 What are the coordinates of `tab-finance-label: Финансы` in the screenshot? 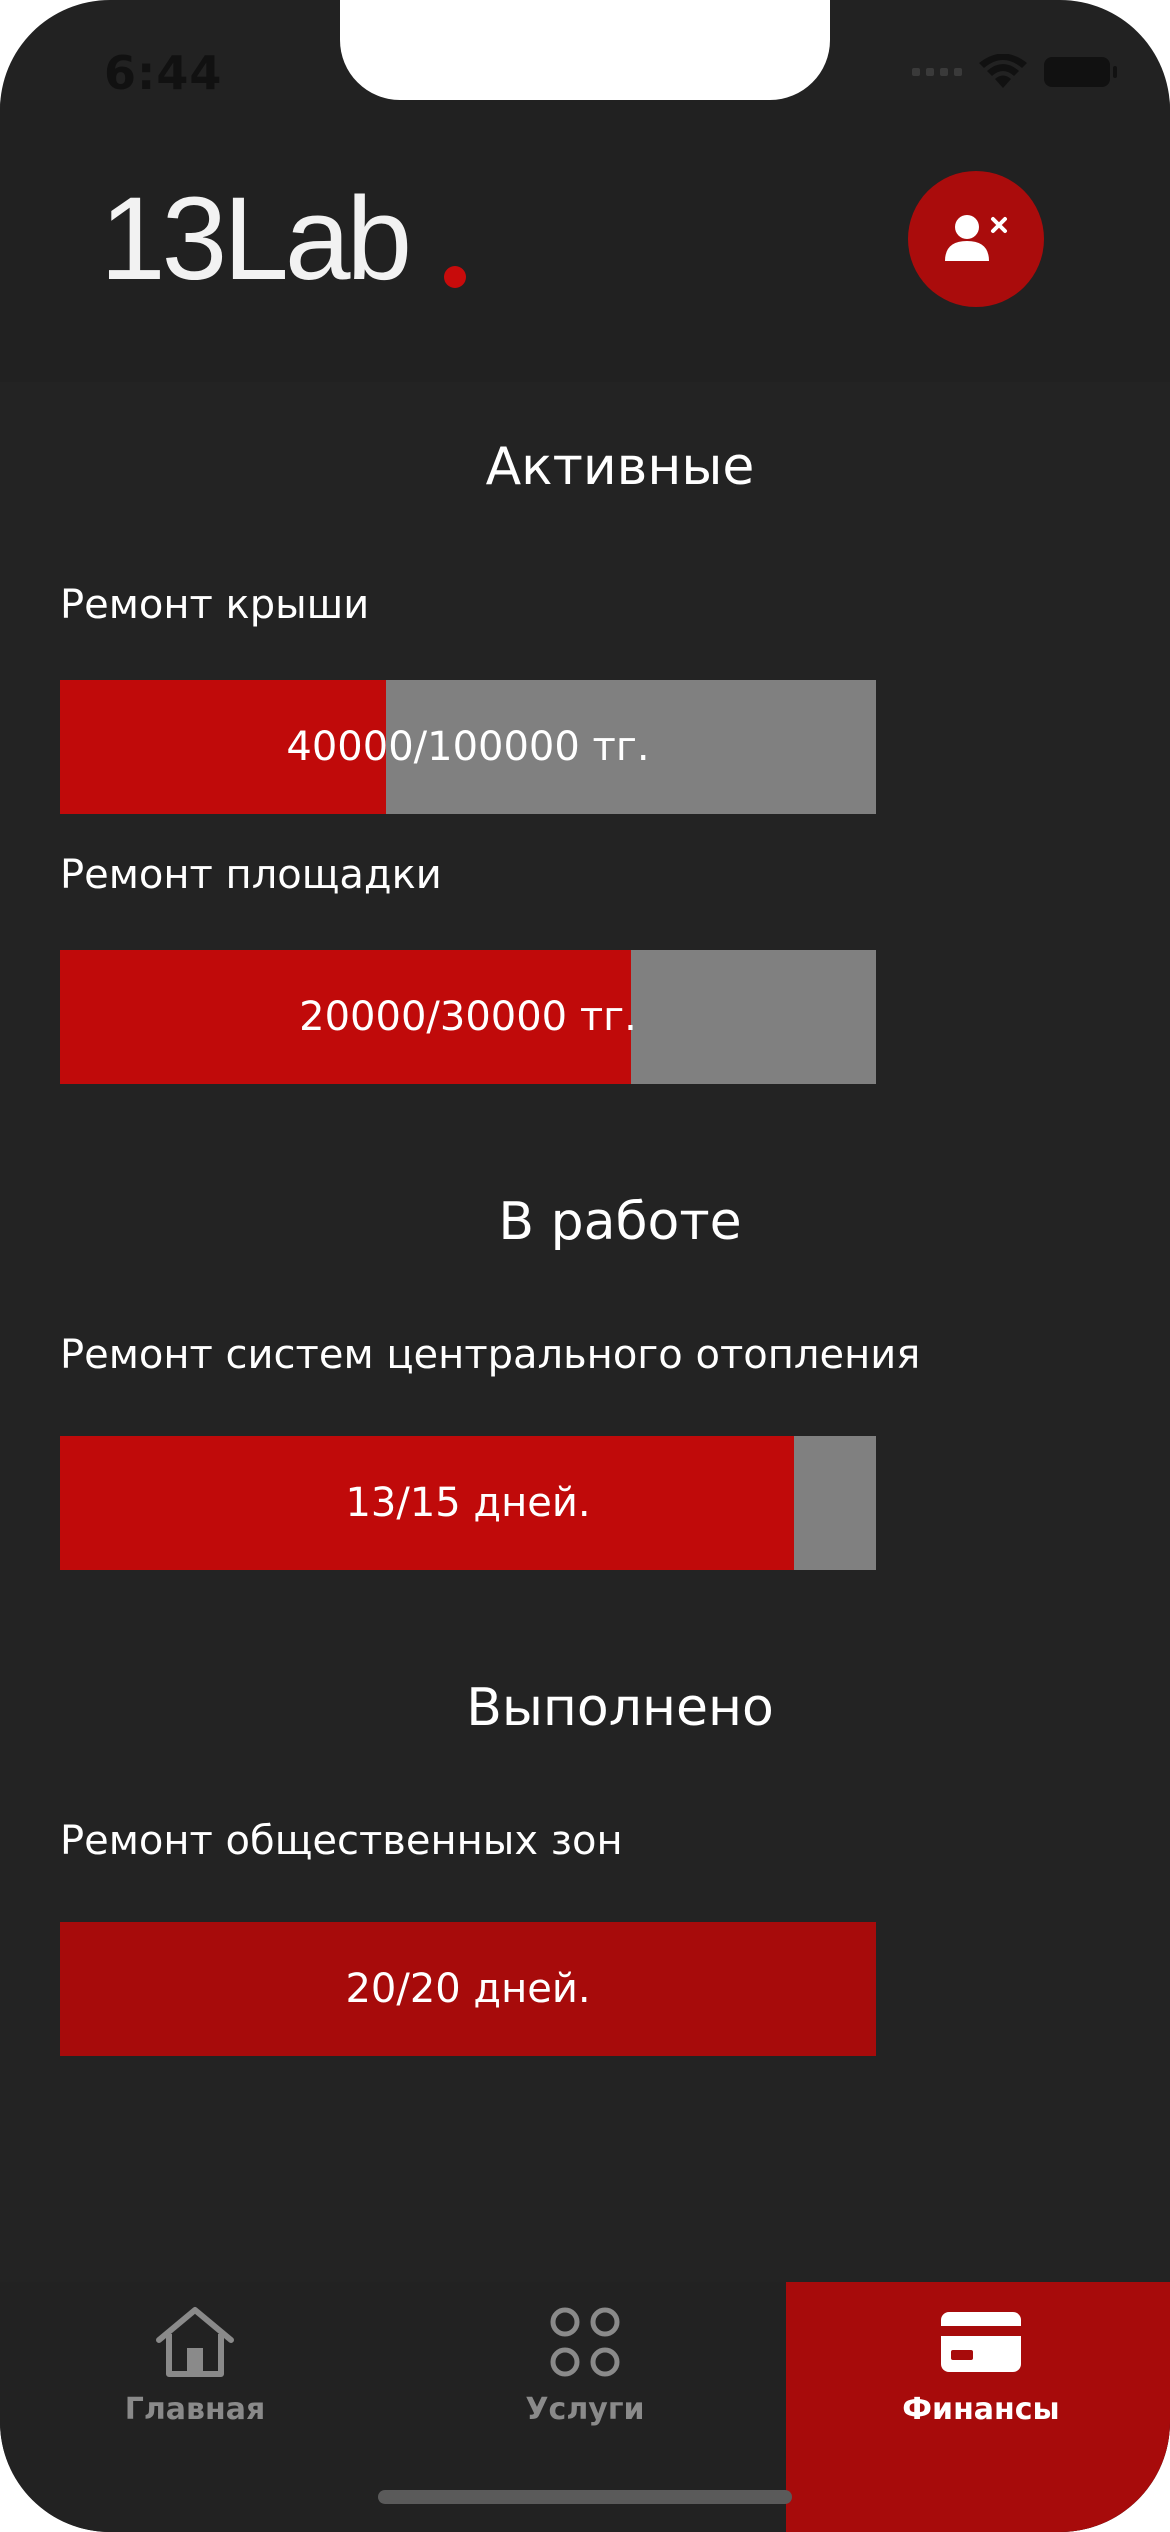 It's located at (981, 2409).